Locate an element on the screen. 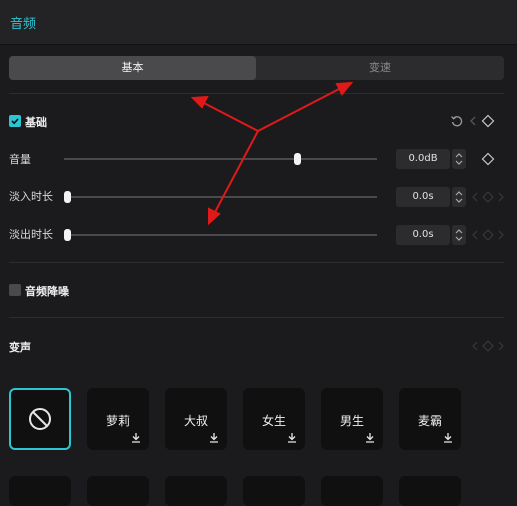 This screenshot has width=517, height=506. volume-value-field: 0.0dB is located at coordinates (423, 159).